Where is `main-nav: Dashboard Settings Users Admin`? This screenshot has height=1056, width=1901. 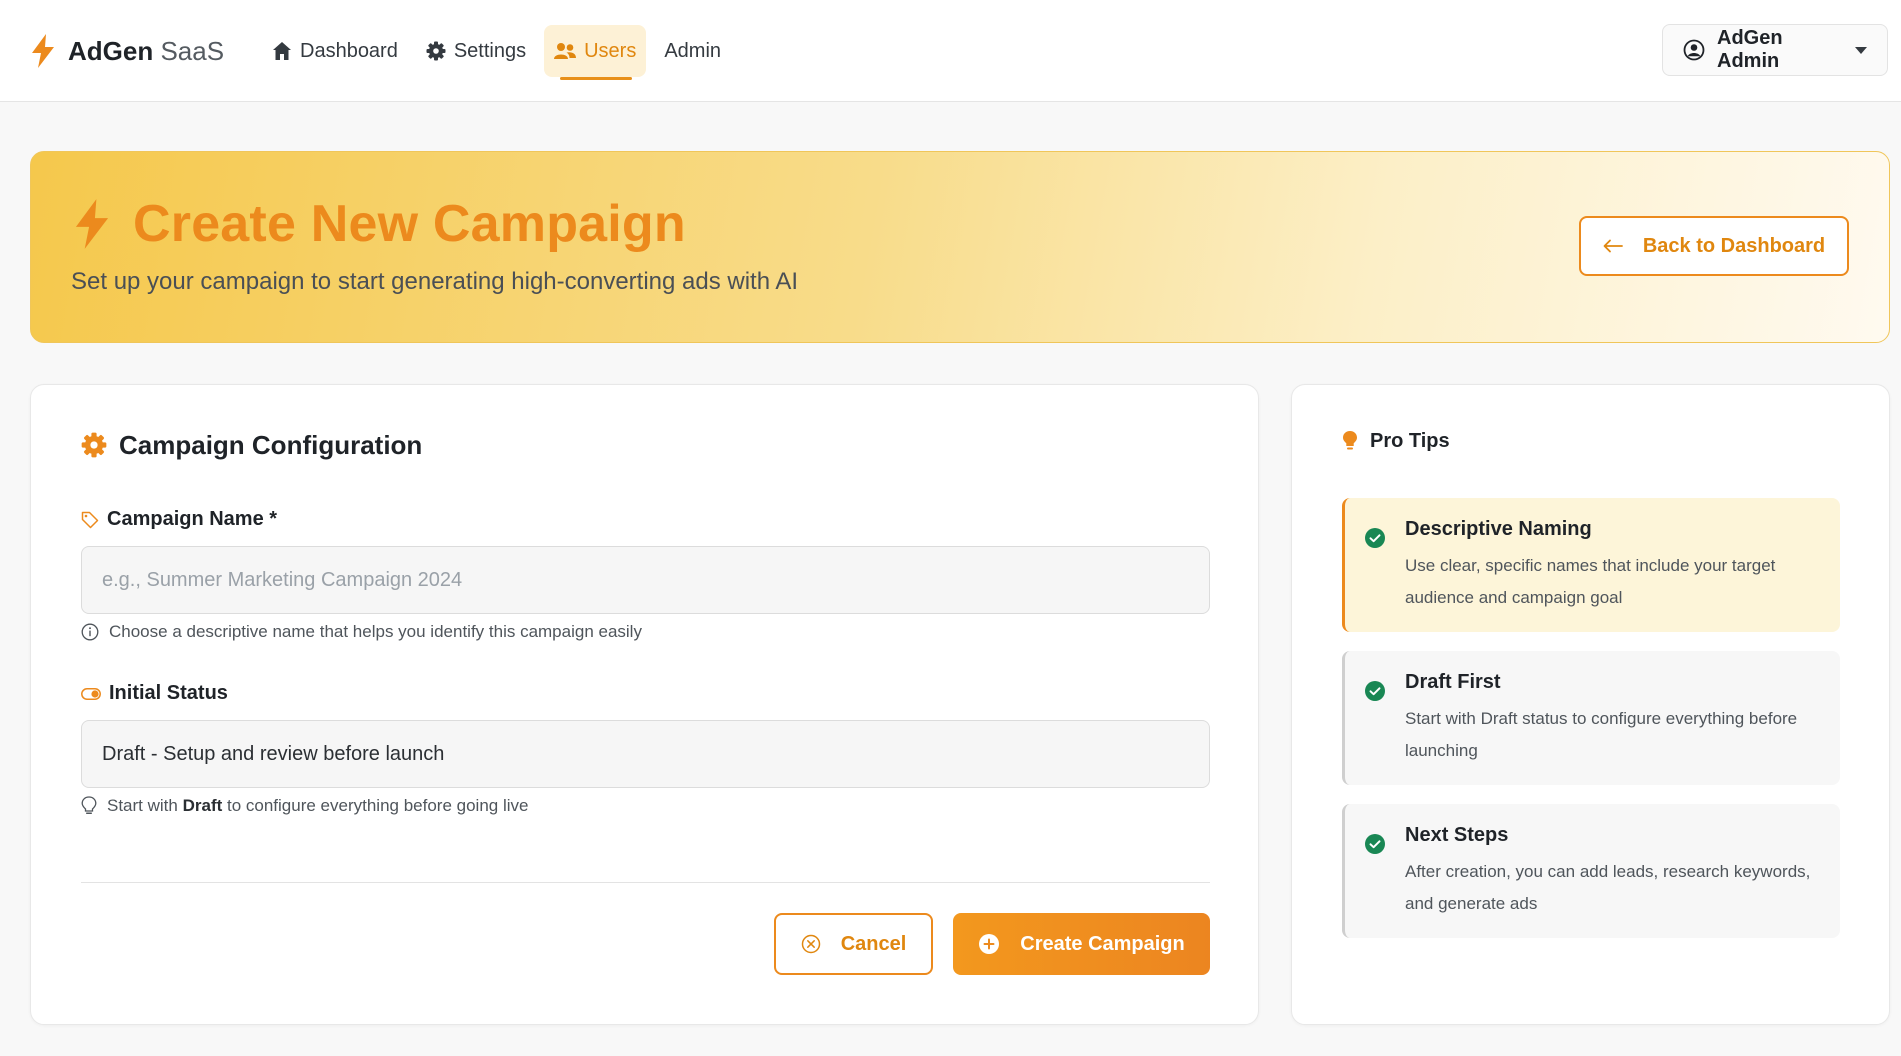 main-nav: Dashboard Settings Users Admin is located at coordinates (496, 52).